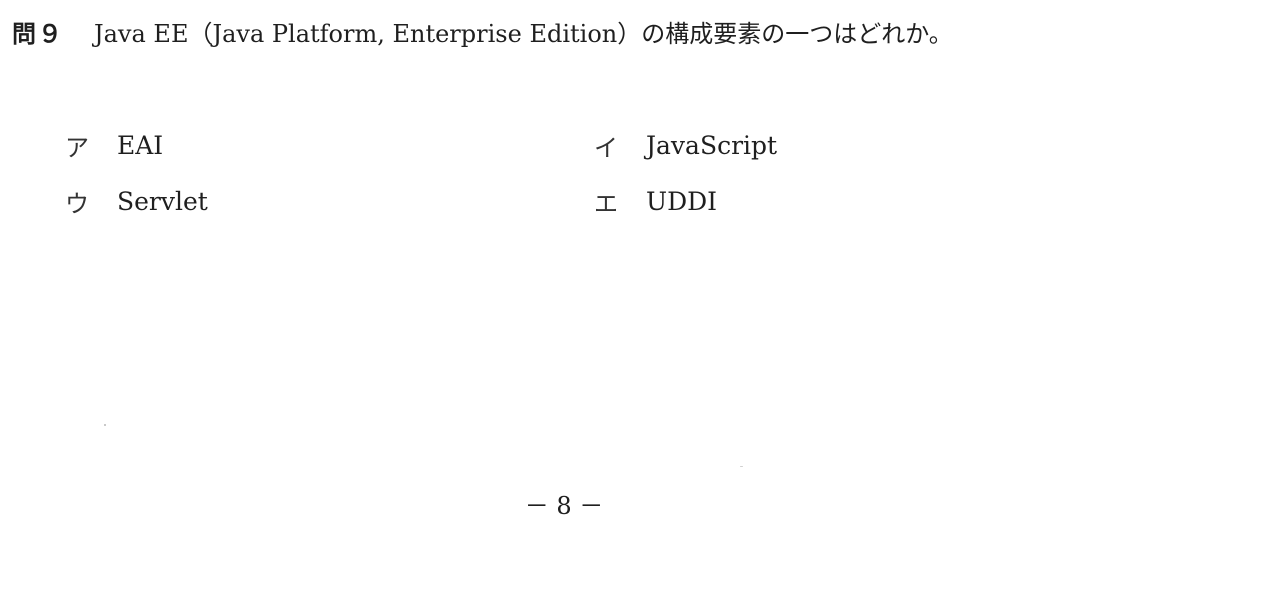 The image size is (1287, 608). I want to click on choice-b-label: イ, so click(606, 147).